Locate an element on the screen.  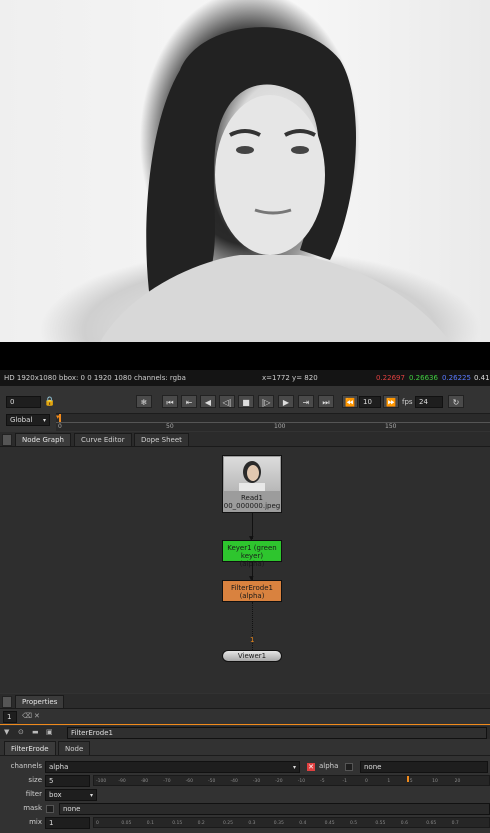
cursor-coords: x=1772 y= 820 is located at coordinates (290, 378).